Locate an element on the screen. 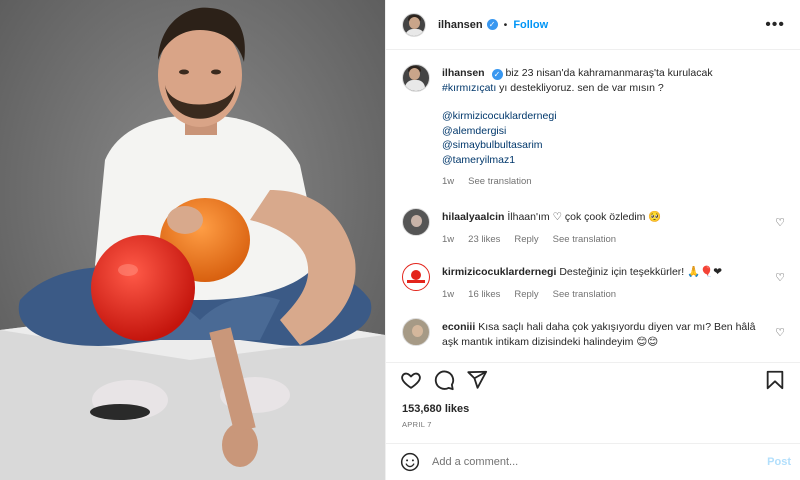 This screenshot has height=480, width=800. likes-count: 153,680 likes is located at coordinates (435, 409).